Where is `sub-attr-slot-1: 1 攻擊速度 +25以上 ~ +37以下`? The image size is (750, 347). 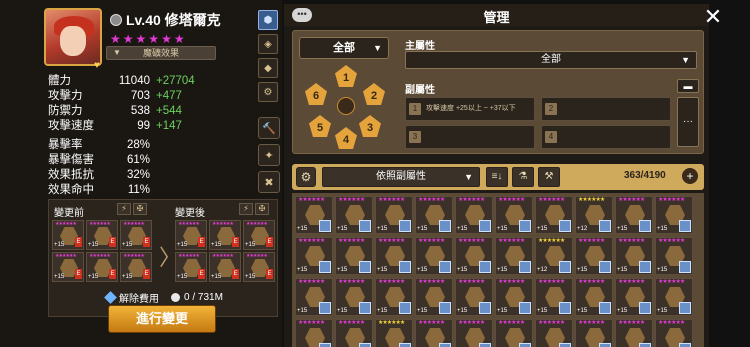
sub-attr-slot-1: 1 攻擊速度 +25以上 ~ +37以下 is located at coordinates (470, 109).